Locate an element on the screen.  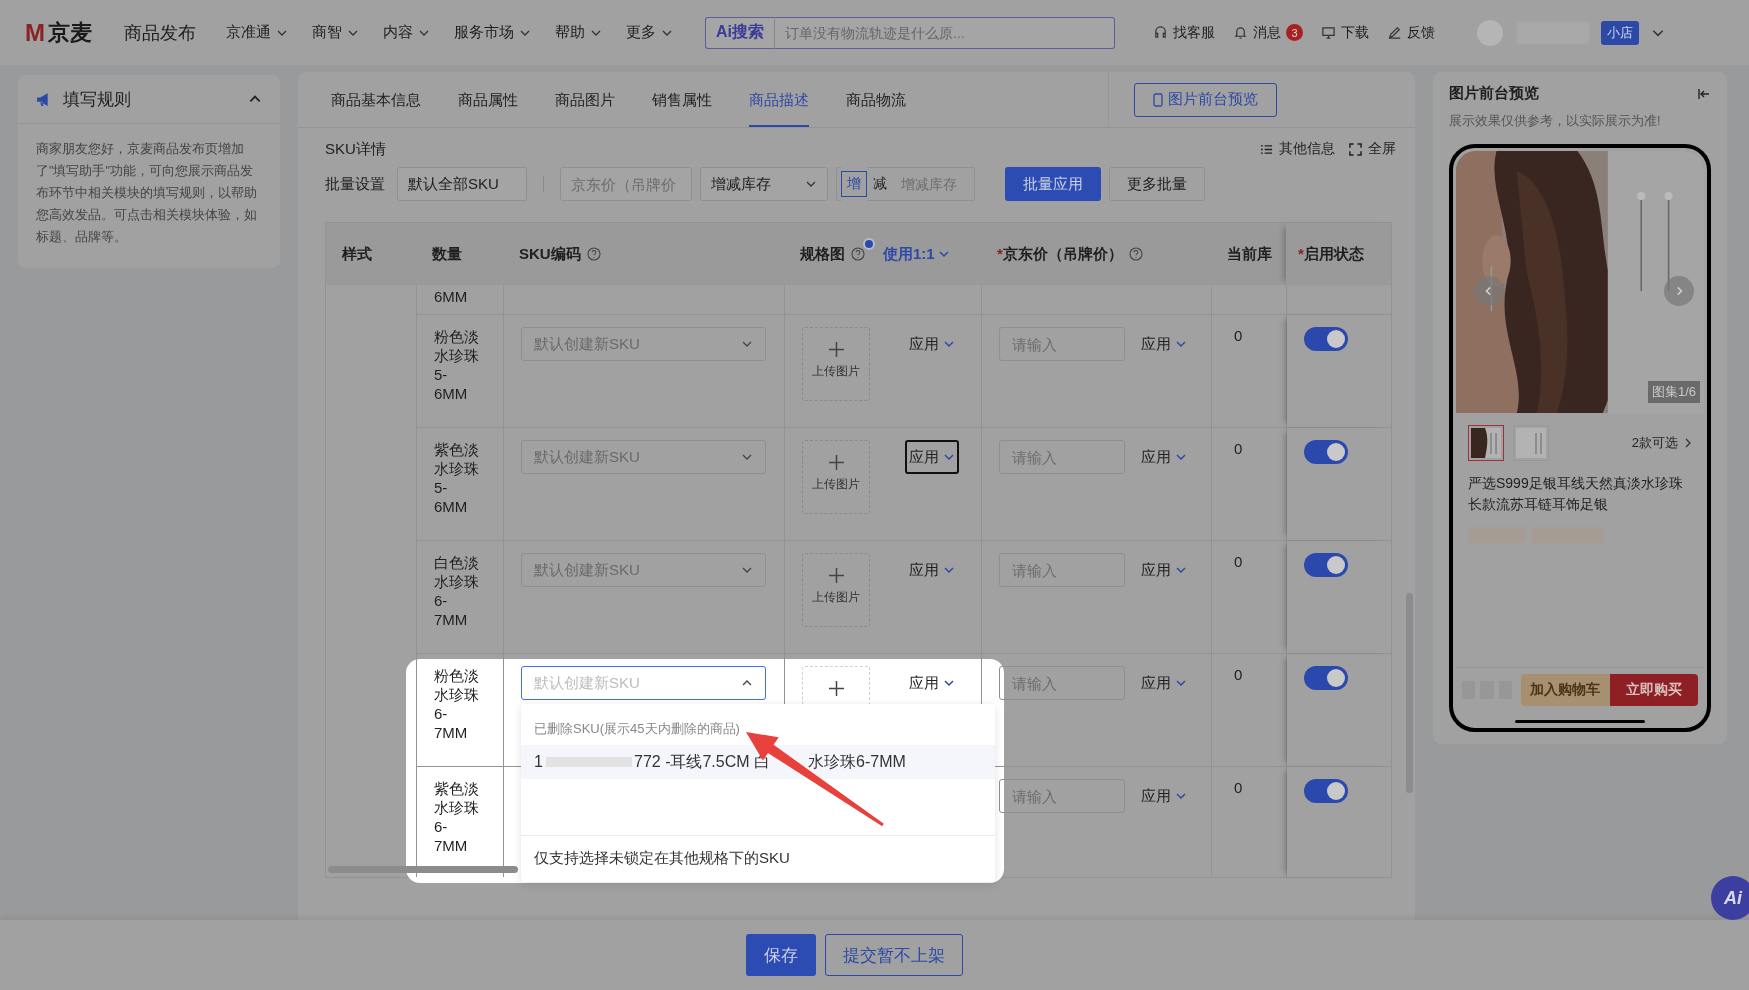
nav-menu: 服务市场 is located at coordinates (492, 32).